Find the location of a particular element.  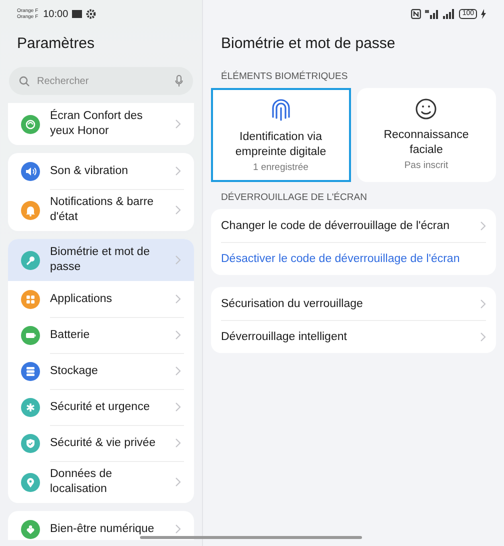

sidebar-item: Sécurité & vie privée is located at coordinates (101, 443).